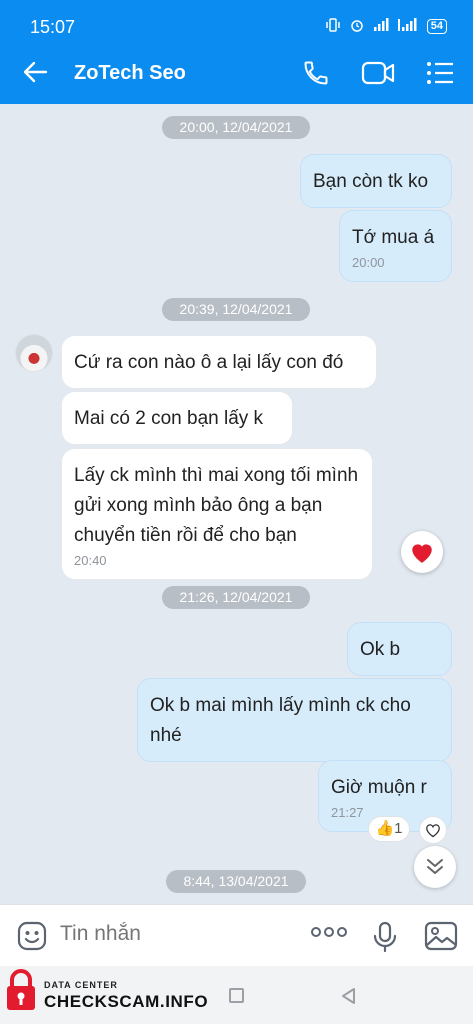  What do you see at coordinates (126, 1001) in the screenshot?
I see `watermark-line2: CHECKSCAM.INFO` at bounding box center [126, 1001].